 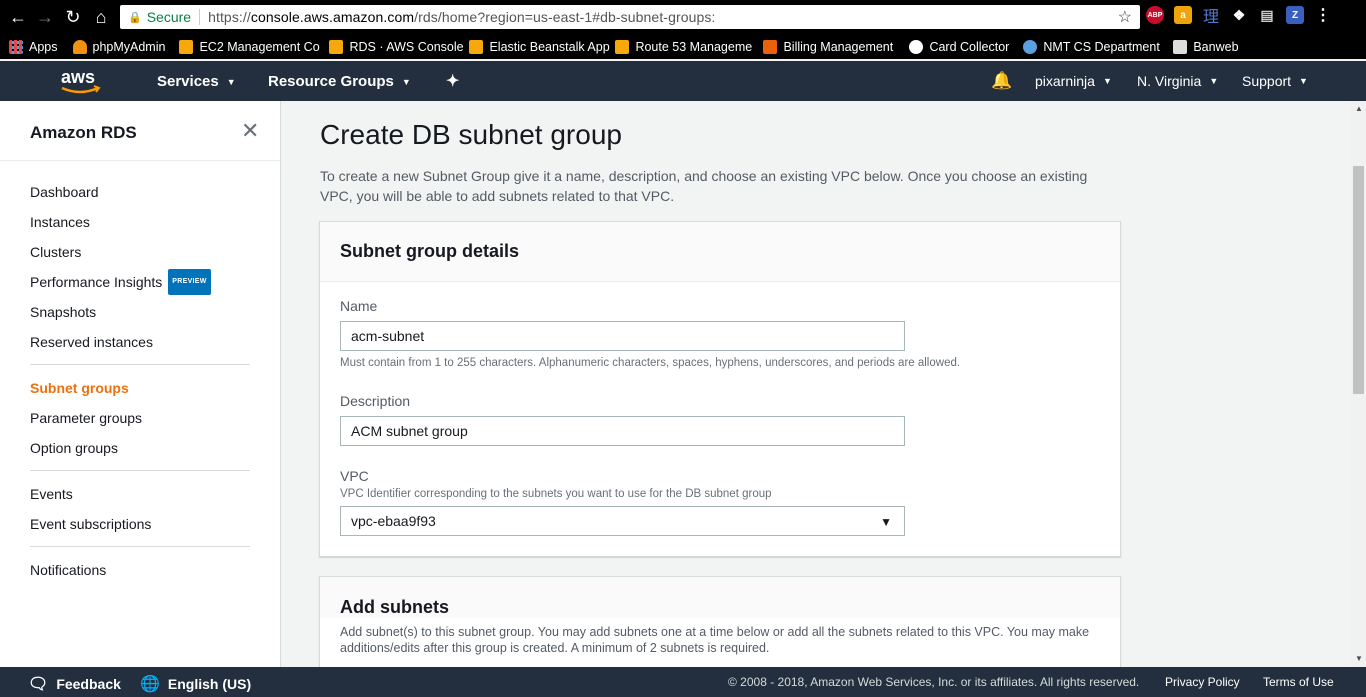 I want to click on account-menu: pixarninja ▼, so click(x=1073, y=81).